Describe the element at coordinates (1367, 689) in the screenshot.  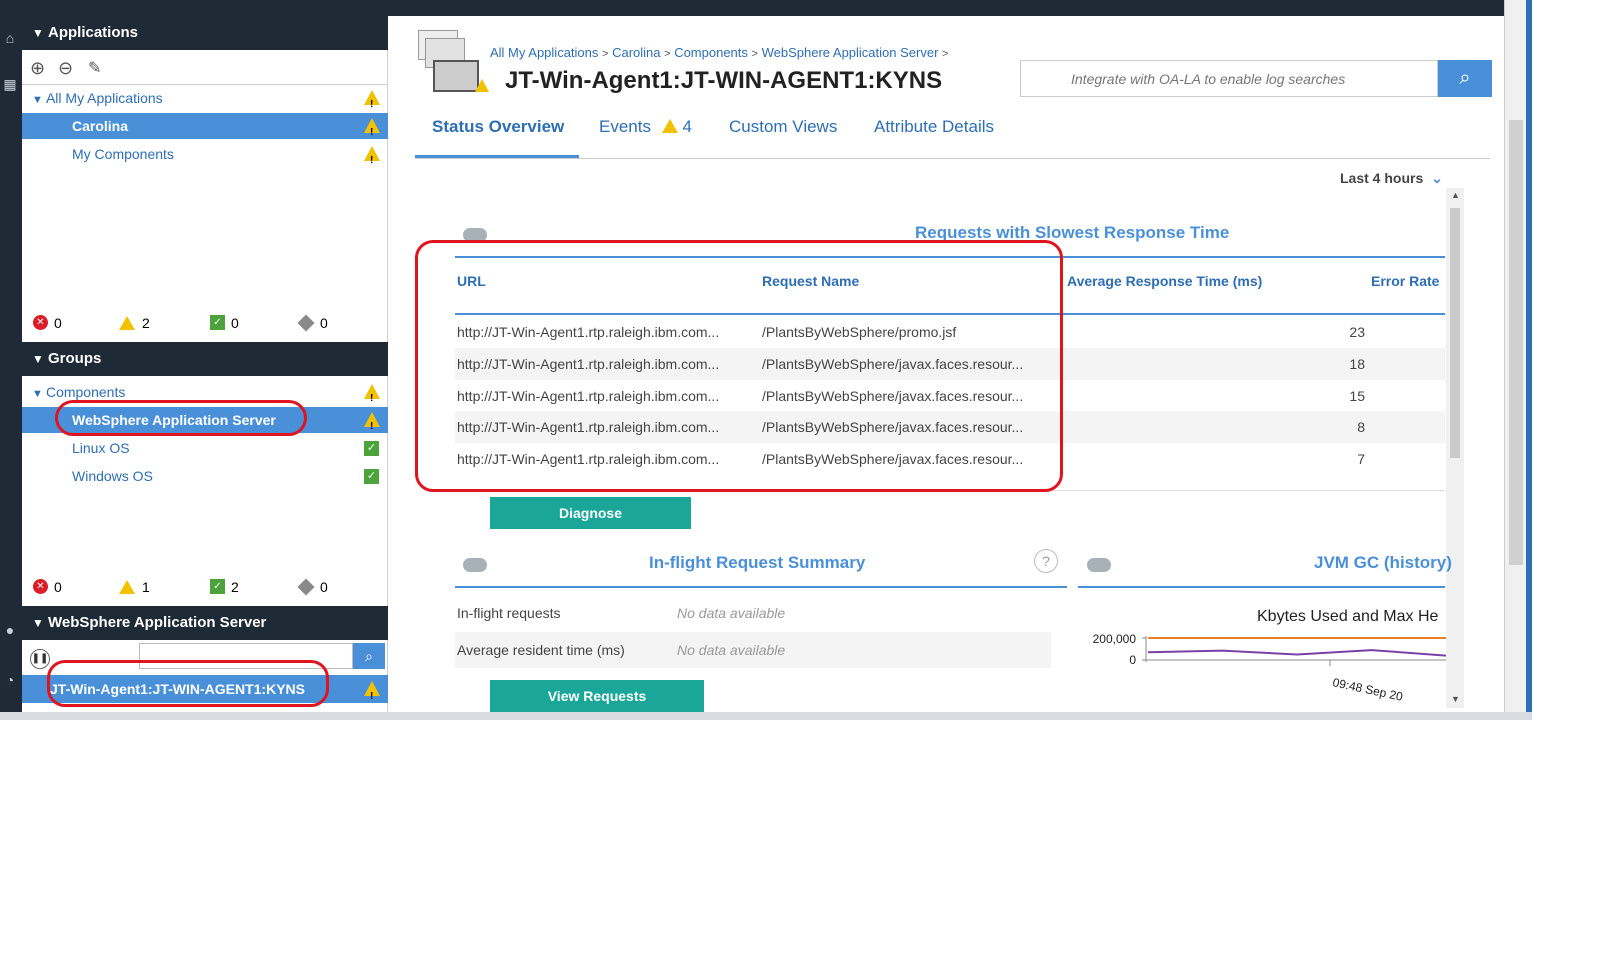
I see `x-tick-label: 09:48 Sep 20` at that location.